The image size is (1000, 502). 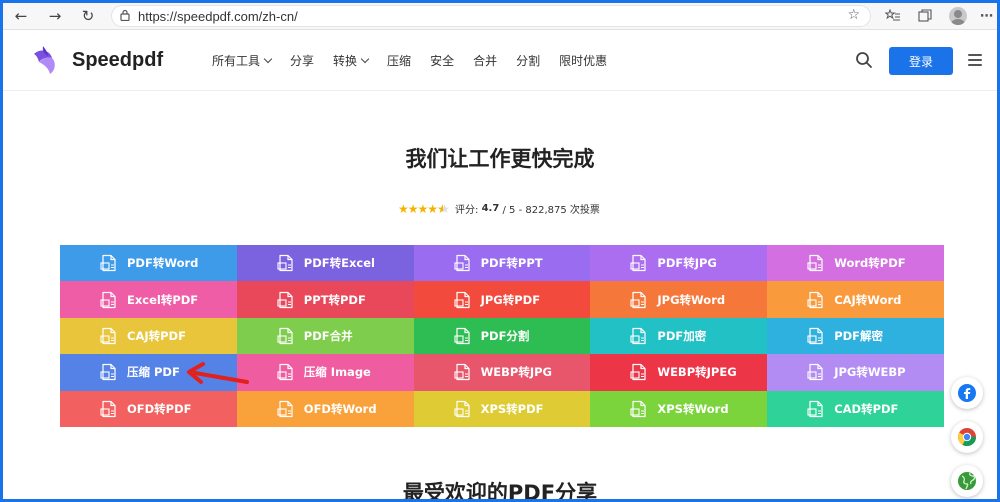 I want to click on address-bar: https://speedpdf.com/zh-cn/ ☆, so click(x=491, y=16).